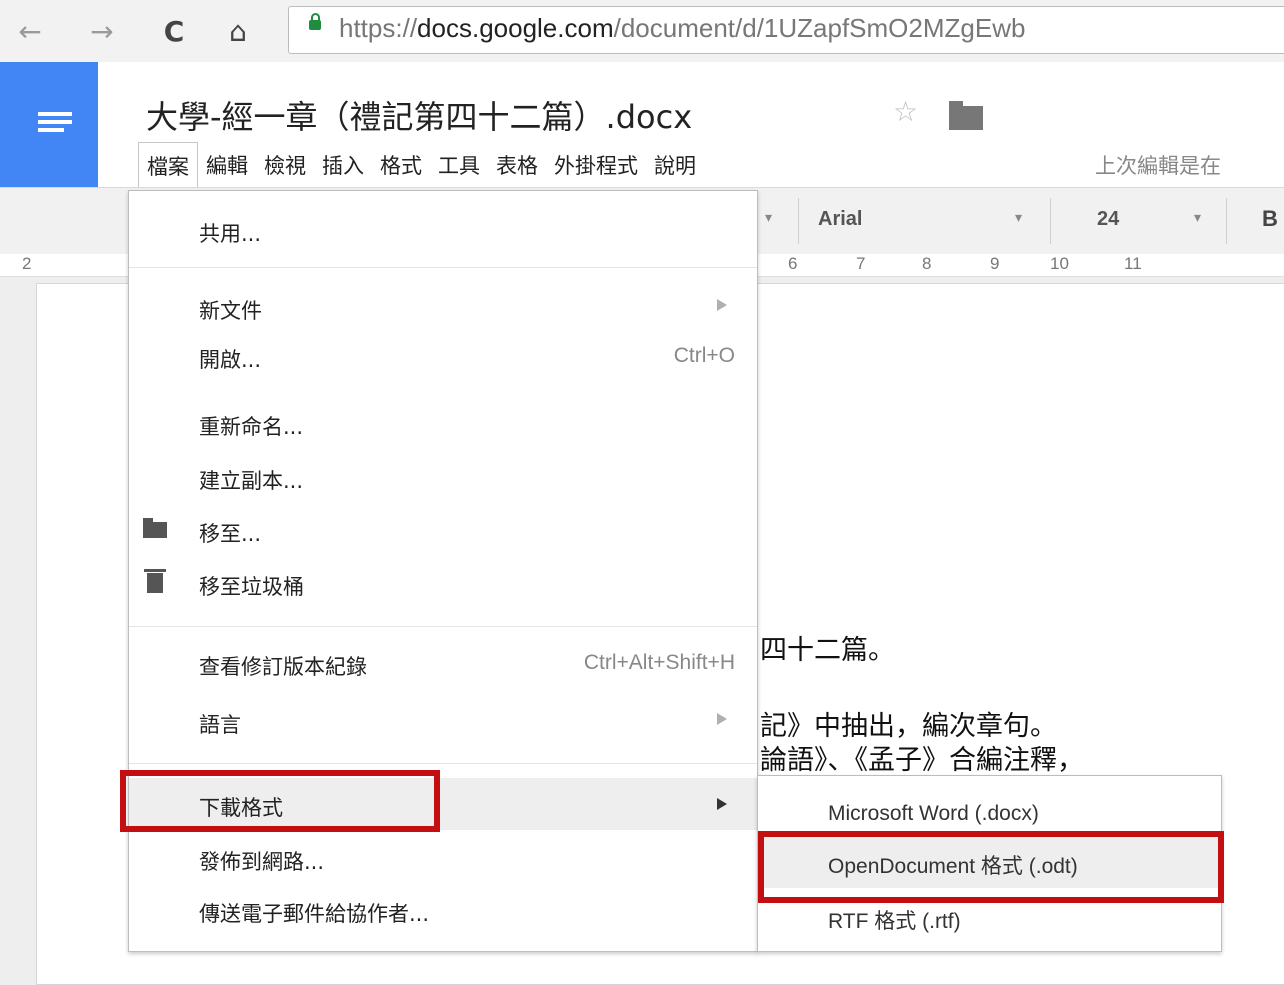 This screenshot has width=1284, height=985. I want to click on url-host: docs.google.com, so click(515, 28).